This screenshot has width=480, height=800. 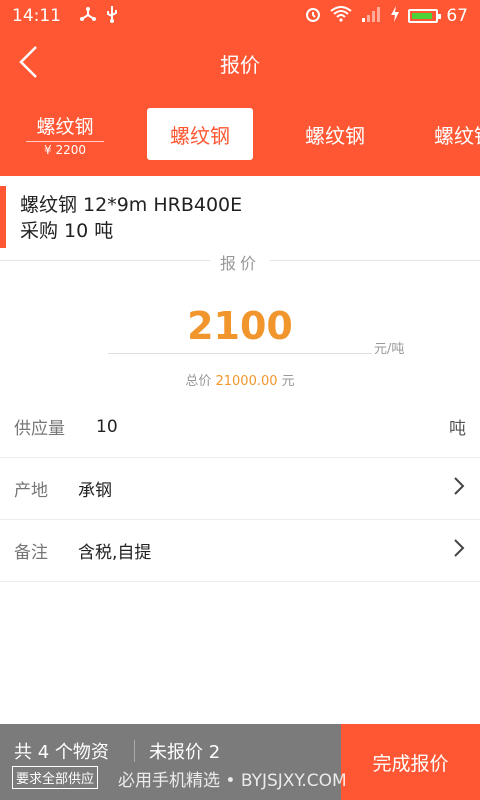 I want to click on alarm-icon, so click(x=313, y=16).